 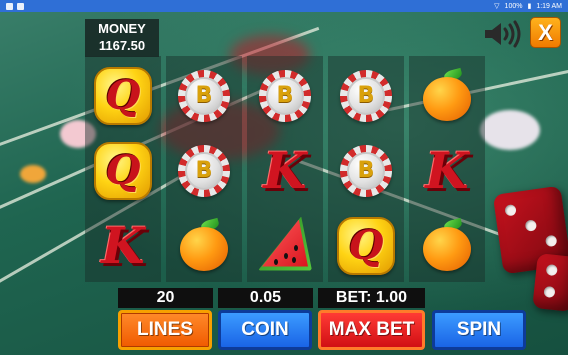 I want to click on wifi-icon: ▽, so click(x=497, y=6).